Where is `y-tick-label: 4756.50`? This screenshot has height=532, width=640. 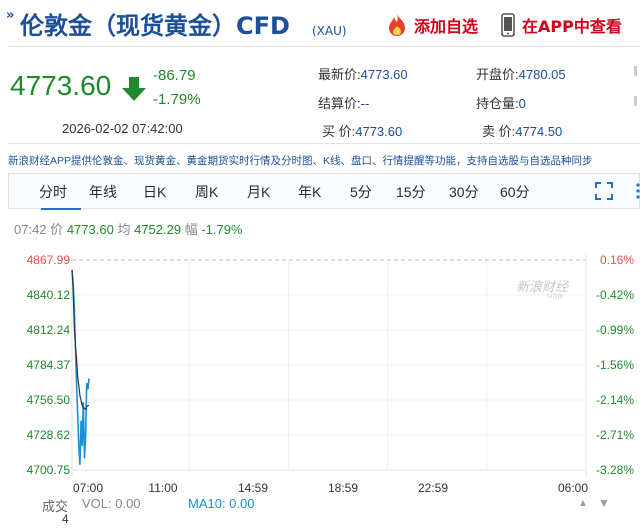
y-tick-label: 4756.50 is located at coordinates (49, 400).